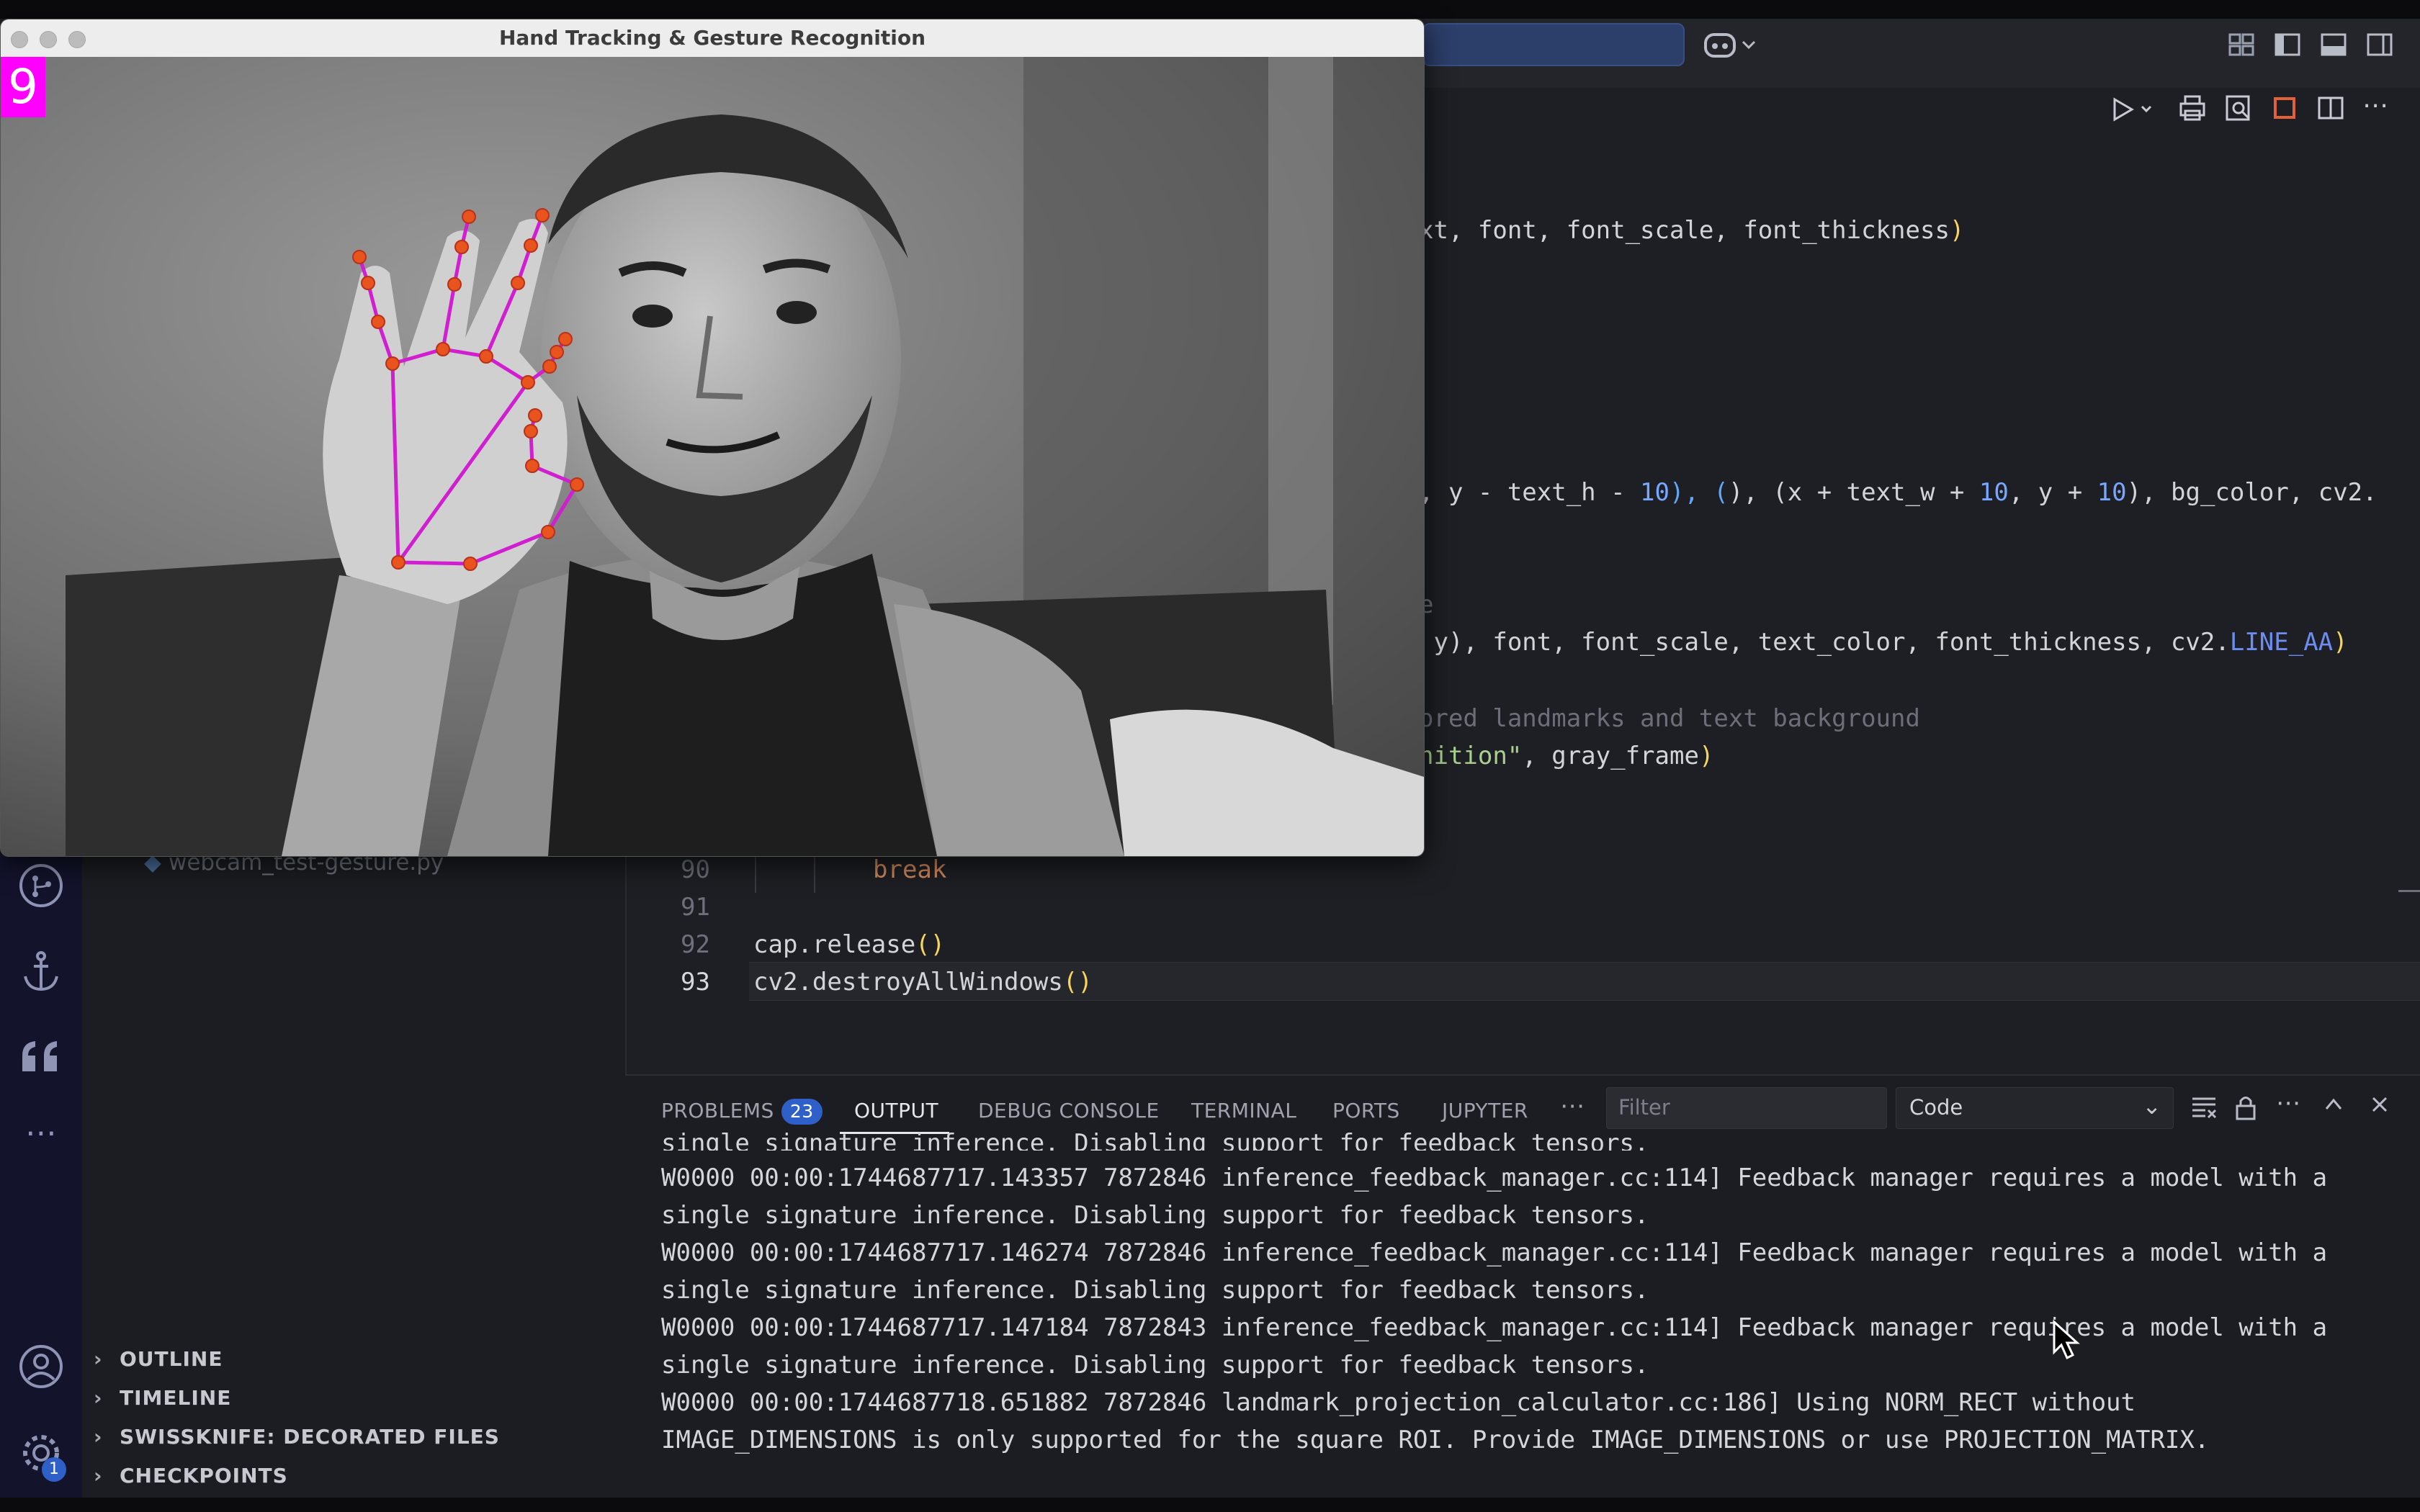 Image resolution: width=2420 pixels, height=1512 pixels. What do you see at coordinates (695, 907) in the screenshot?
I see `line-number: 91` at bounding box center [695, 907].